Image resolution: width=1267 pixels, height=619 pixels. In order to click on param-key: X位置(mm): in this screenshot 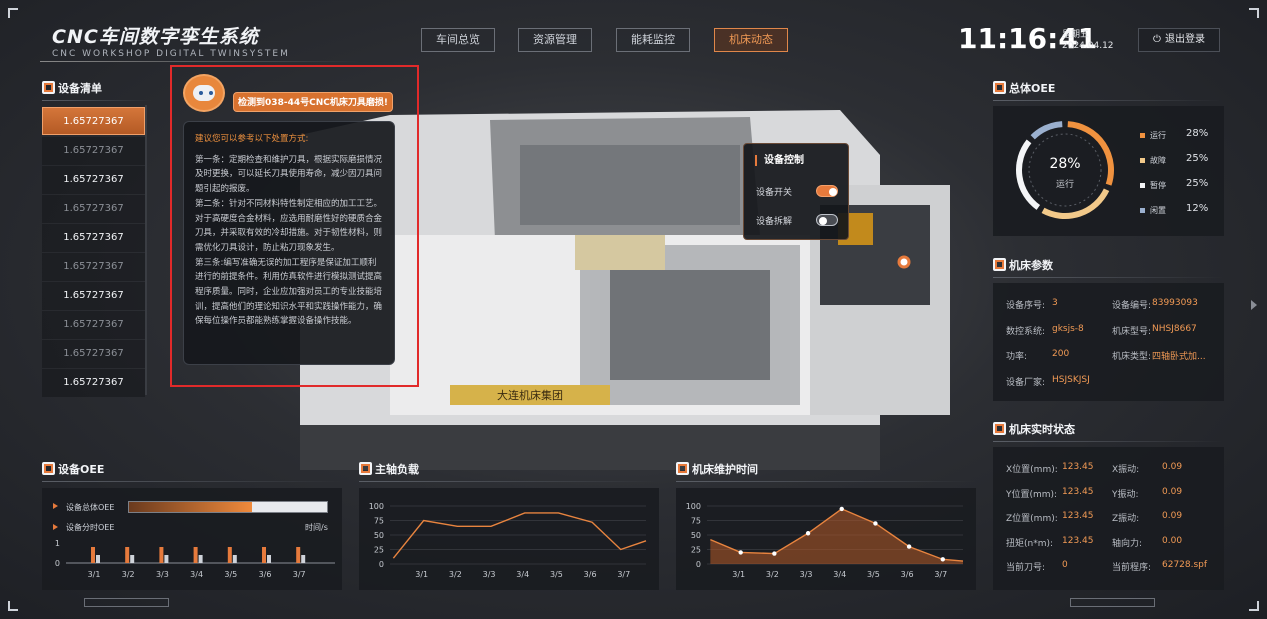, I will do `click(1032, 470)`.